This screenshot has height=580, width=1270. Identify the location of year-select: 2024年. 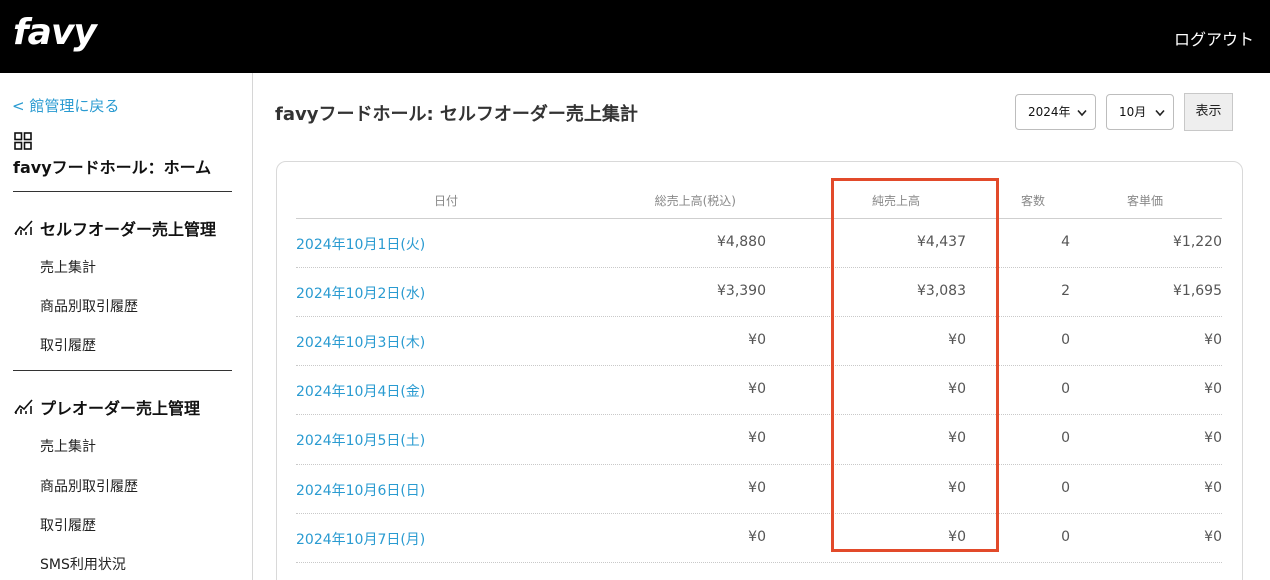
(1055, 112).